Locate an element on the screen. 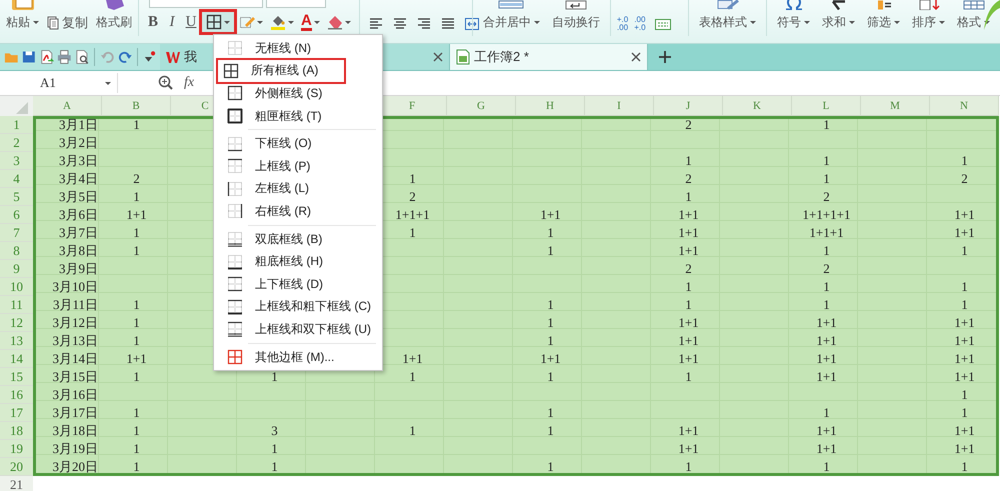 The height and width of the screenshot is (491, 1000). menu-item: 上框线 (P) is located at coordinates (298, 166).